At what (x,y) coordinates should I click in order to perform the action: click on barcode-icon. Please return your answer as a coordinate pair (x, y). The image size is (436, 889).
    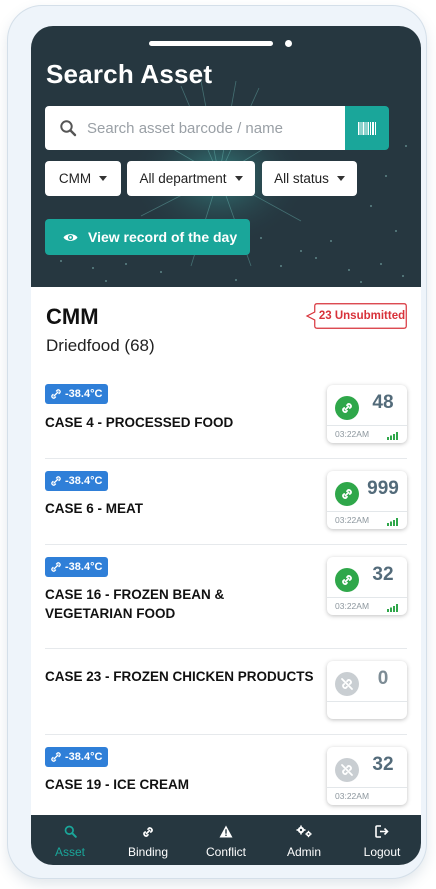
    Looking at the image, I should click on (367, 128).